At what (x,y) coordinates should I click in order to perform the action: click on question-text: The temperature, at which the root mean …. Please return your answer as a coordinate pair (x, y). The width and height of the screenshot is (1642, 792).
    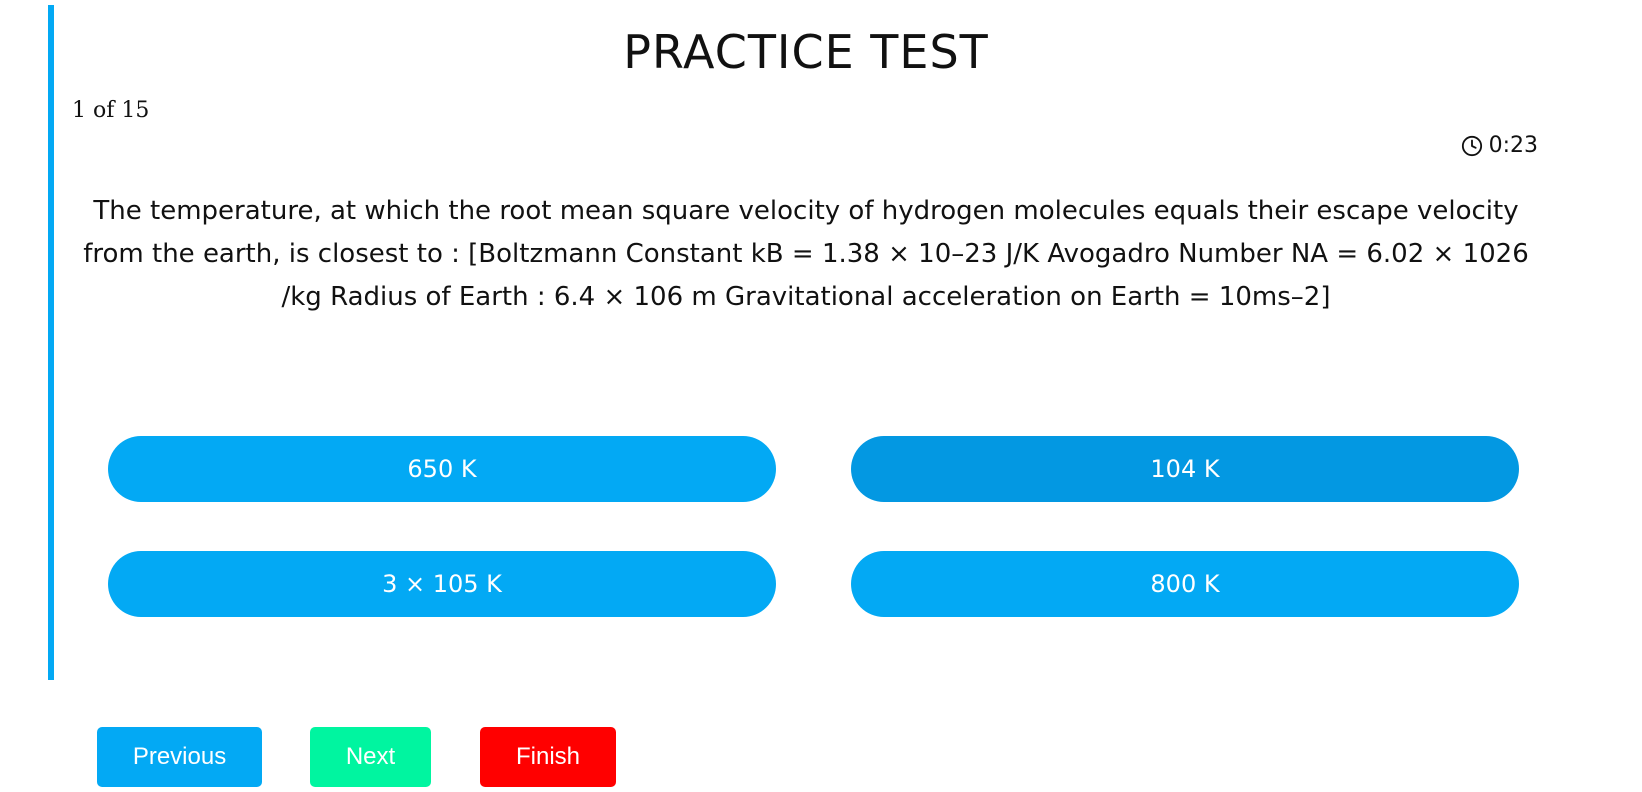
    Looking at the image, I should click on (806, 254).